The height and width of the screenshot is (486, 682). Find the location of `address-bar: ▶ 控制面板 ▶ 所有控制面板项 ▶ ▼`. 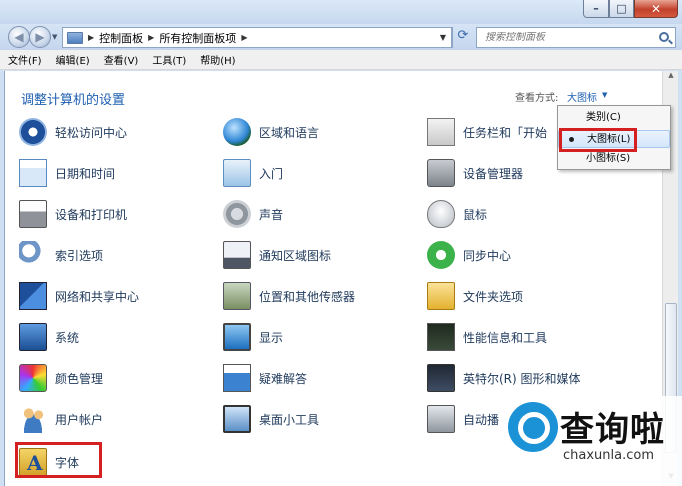

address-bar: ▶ 控制面板 ▶ 所有控制面板项 ▶ ▼ is located at coordinates (257, 37).